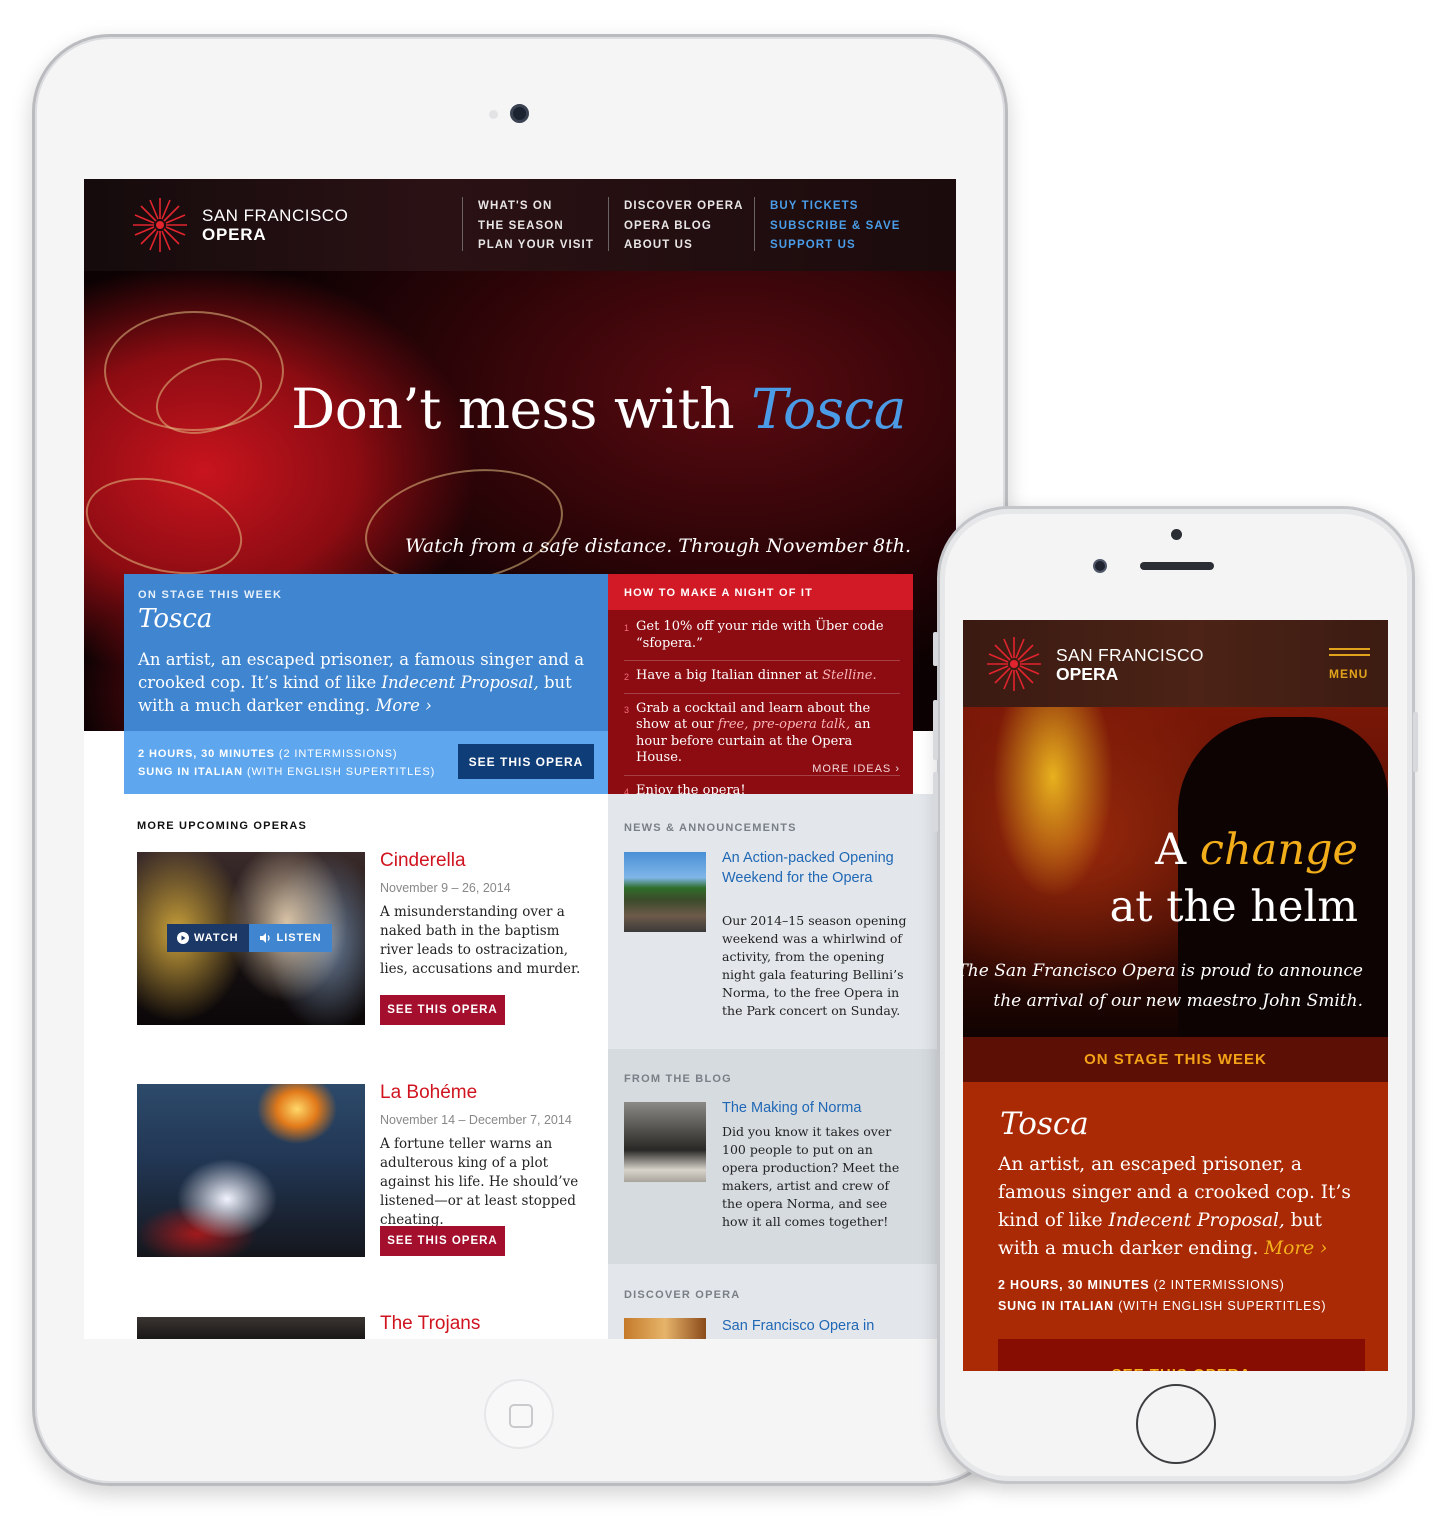  I want to click on news-kicker: NEWS & ANNOUNCEMENTS, so click(710, 828).